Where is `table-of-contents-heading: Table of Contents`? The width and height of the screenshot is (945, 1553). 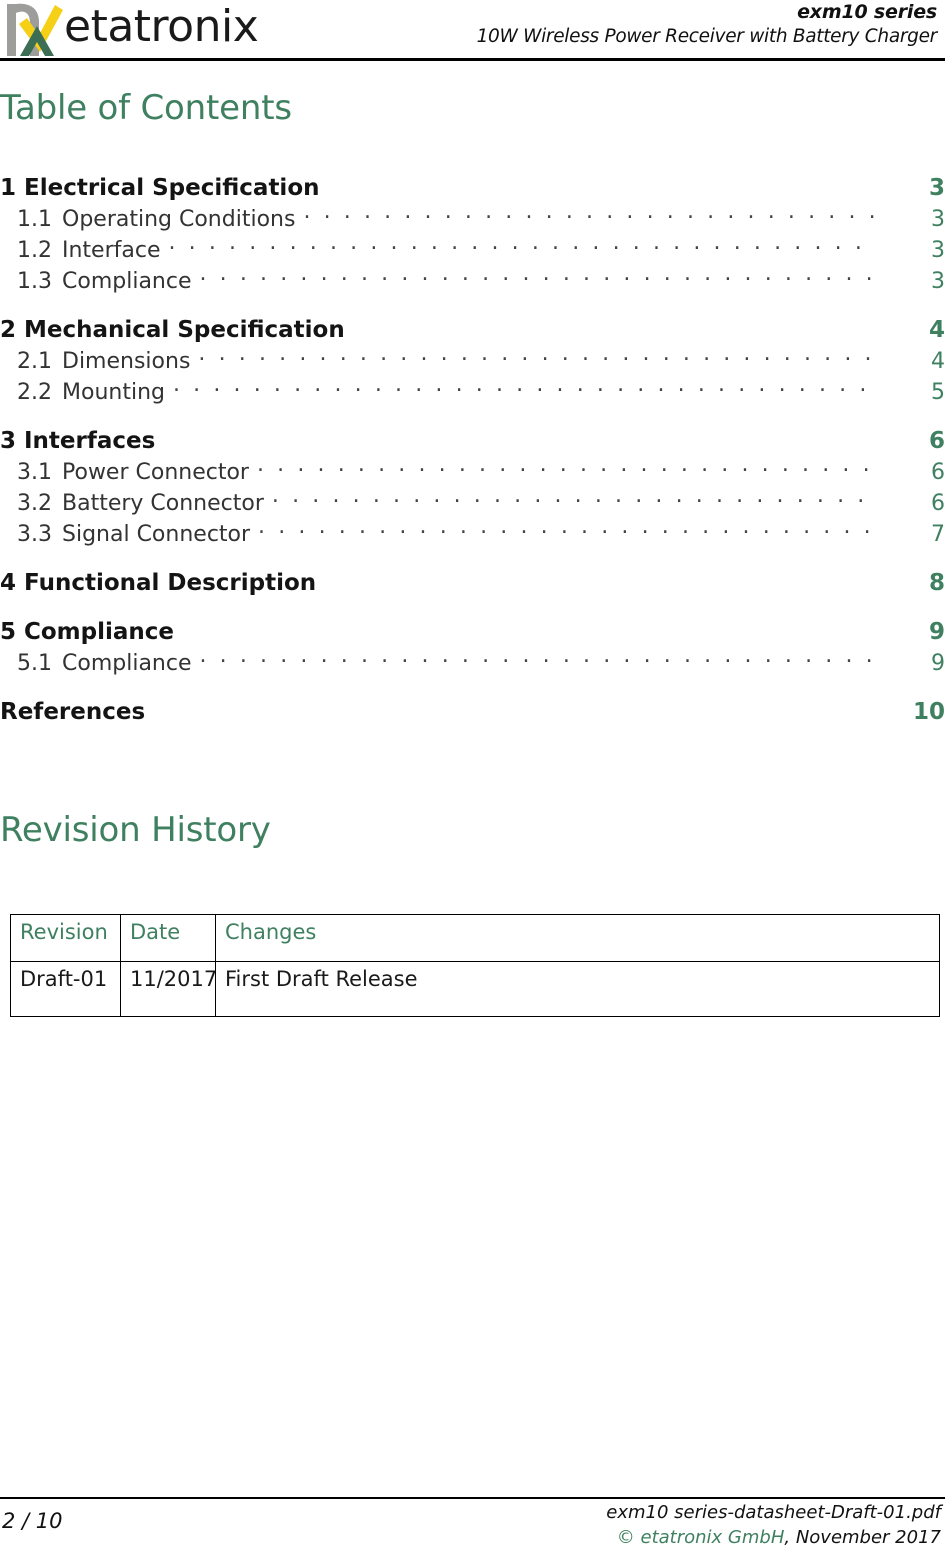 table-of-contents-heading: Table of Contents is located at coordinates (146, 108).